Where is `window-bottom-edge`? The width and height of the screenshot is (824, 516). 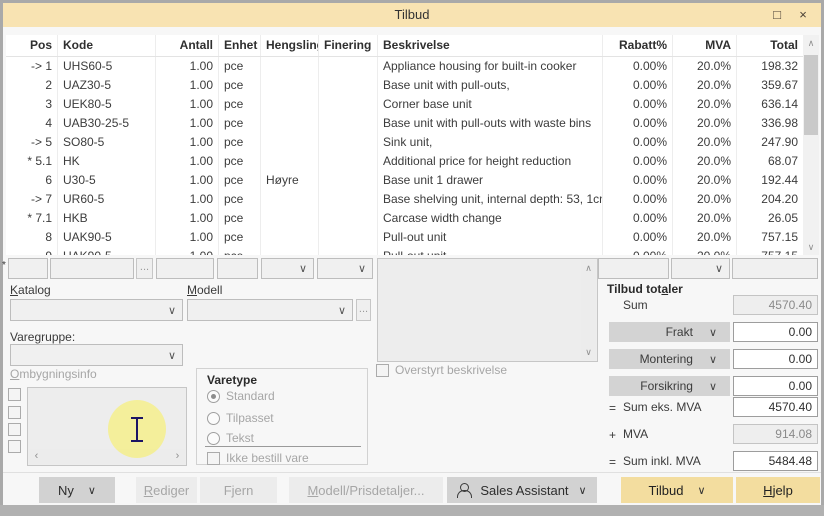 window-bottom-edge is located at coordinates (412, 510).